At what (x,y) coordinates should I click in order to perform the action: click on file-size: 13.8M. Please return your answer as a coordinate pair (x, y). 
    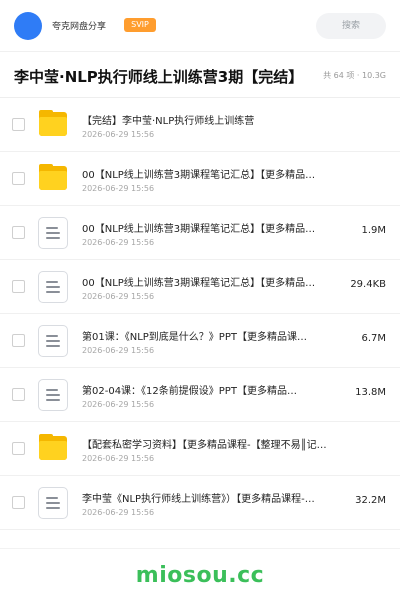
    Looking at the image, I should click on (370, 392).